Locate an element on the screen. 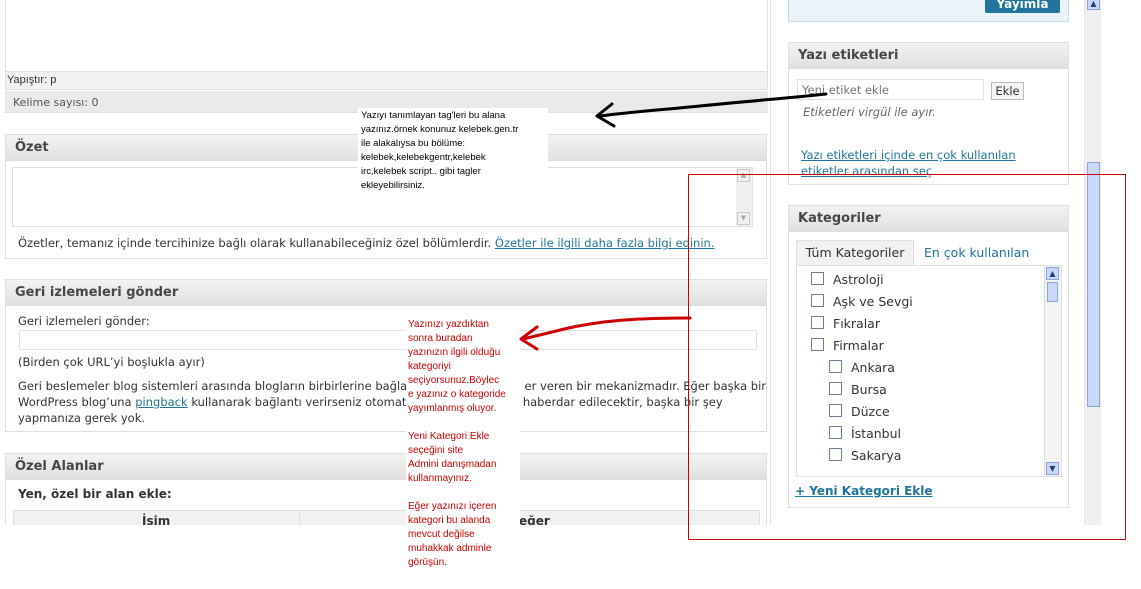  trackbacks-label: Geri izlemeleri gönder: is located at coordinates (84, 321).